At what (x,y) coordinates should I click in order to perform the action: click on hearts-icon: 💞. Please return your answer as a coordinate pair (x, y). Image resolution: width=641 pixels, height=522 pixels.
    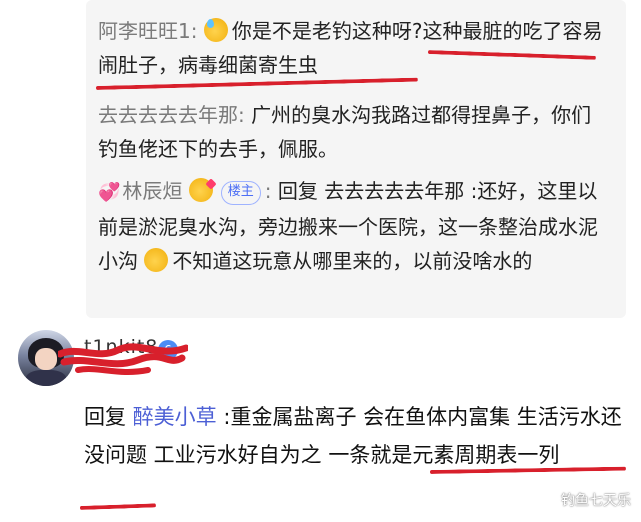
    Looking at the image, I should click on (109, 192).